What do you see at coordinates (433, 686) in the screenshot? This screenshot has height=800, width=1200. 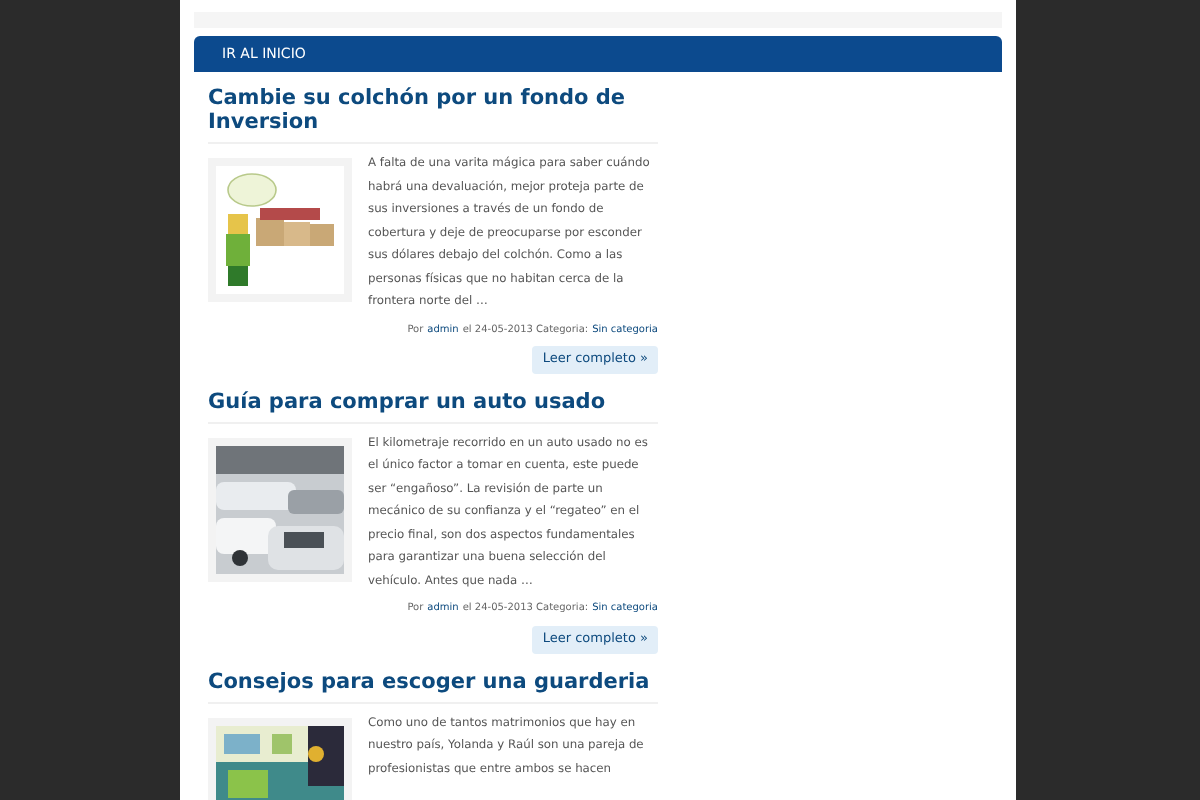 I see `post-title: Consejos para escoger una guarderia` at bounding box center [433, 686].